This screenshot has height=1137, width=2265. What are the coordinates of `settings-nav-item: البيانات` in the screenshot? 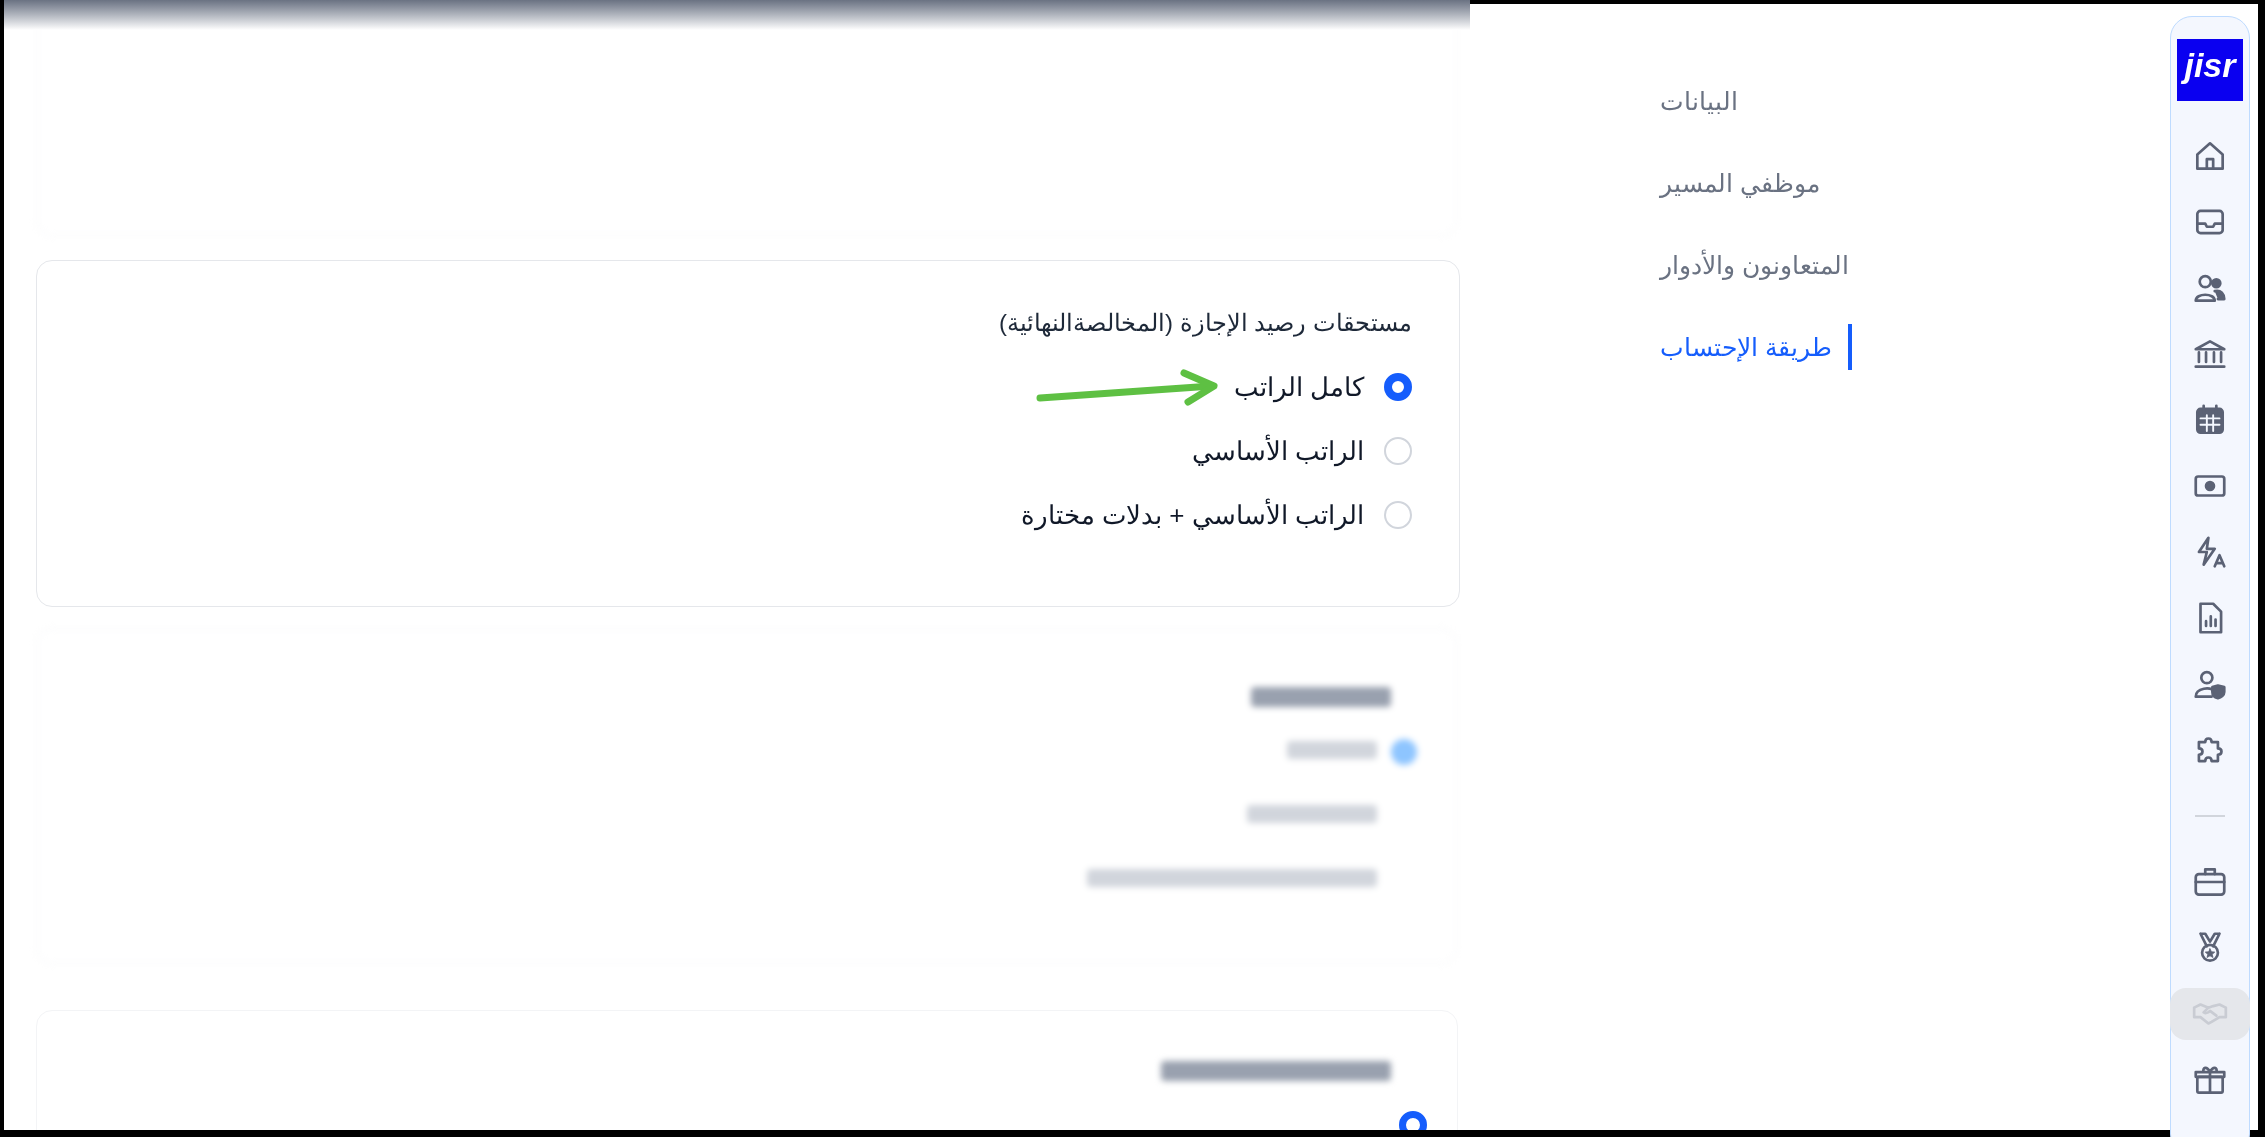 It's located at (1709, 101).